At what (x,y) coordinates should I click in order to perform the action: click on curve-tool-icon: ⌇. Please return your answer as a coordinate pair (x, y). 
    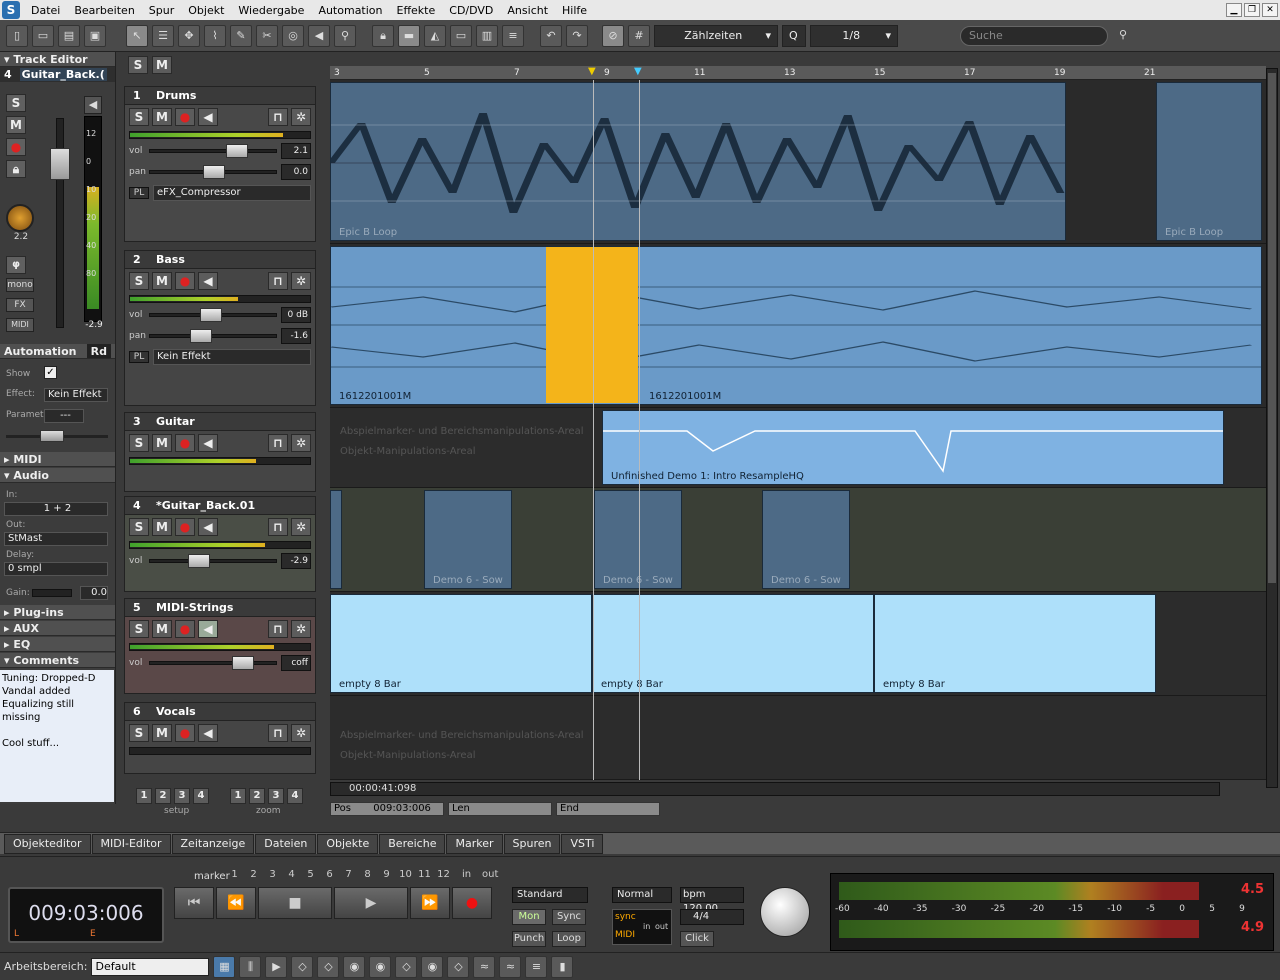
    Looking at the image, I should click on (215, 35).